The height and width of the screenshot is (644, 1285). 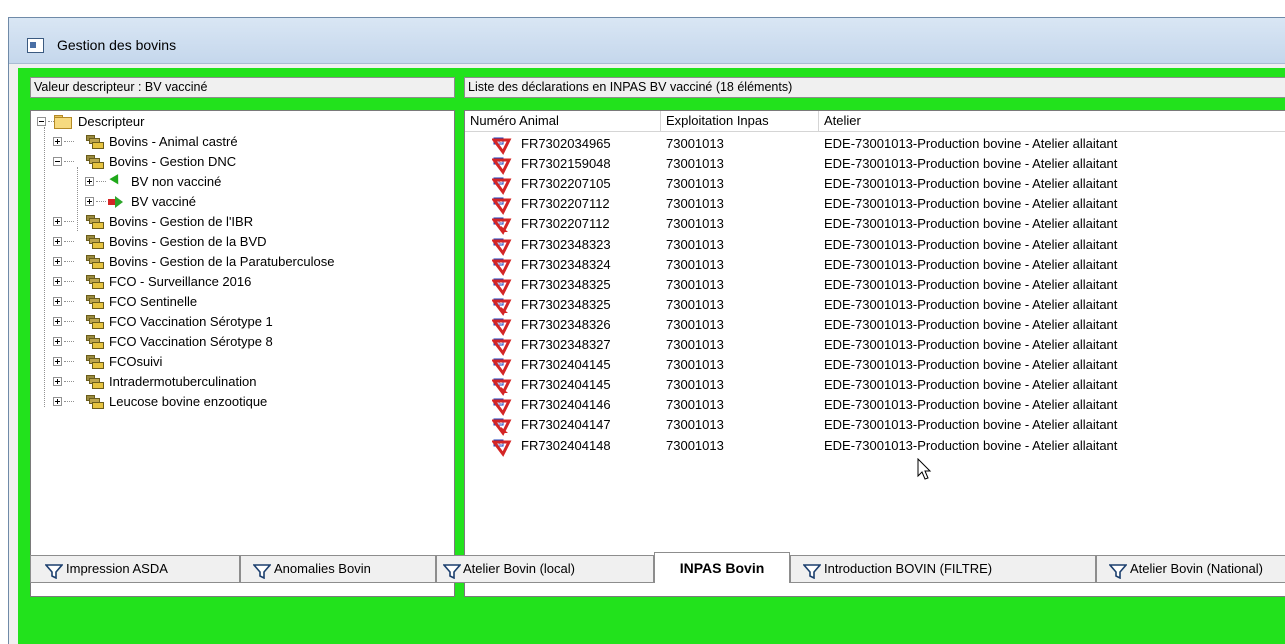 What do you see at coordinates (1190, 569) in the screenshot?
I see `tab-atelier-bovin-national: Atelier Bovin (National)` at bounding box center [1190, 569].